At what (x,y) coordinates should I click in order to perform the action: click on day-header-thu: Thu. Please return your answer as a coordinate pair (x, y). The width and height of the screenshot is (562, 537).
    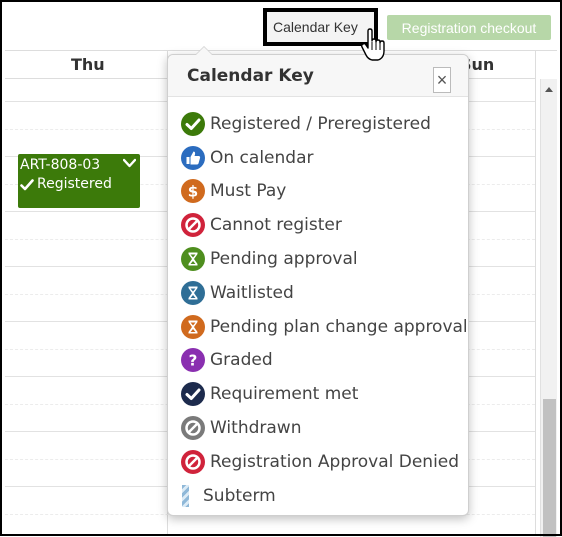
    Looking at the image, I should click on (88, 64).